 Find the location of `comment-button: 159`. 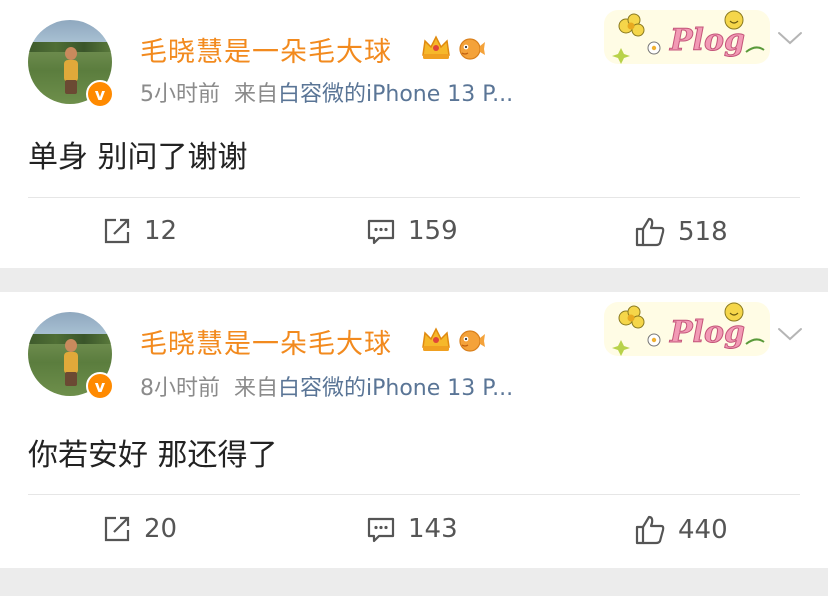

comment-button: 159 is located at coordinates (412, 231).